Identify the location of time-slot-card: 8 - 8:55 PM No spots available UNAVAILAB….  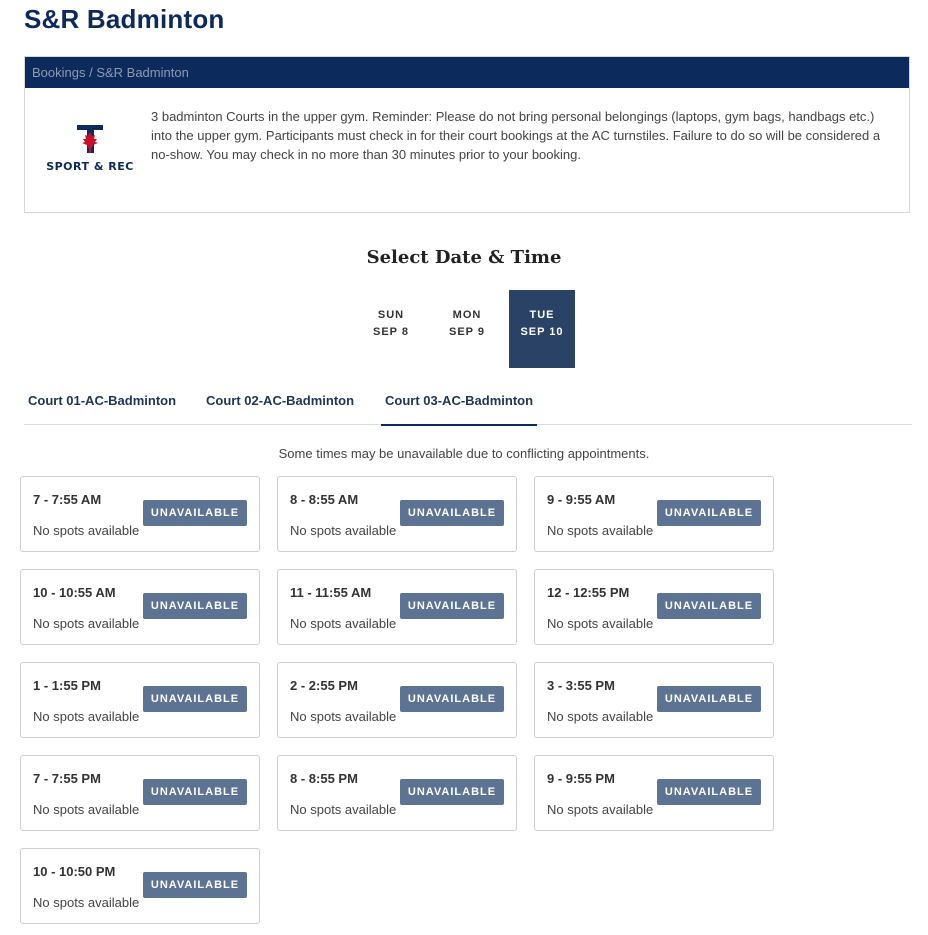
(397, 793).